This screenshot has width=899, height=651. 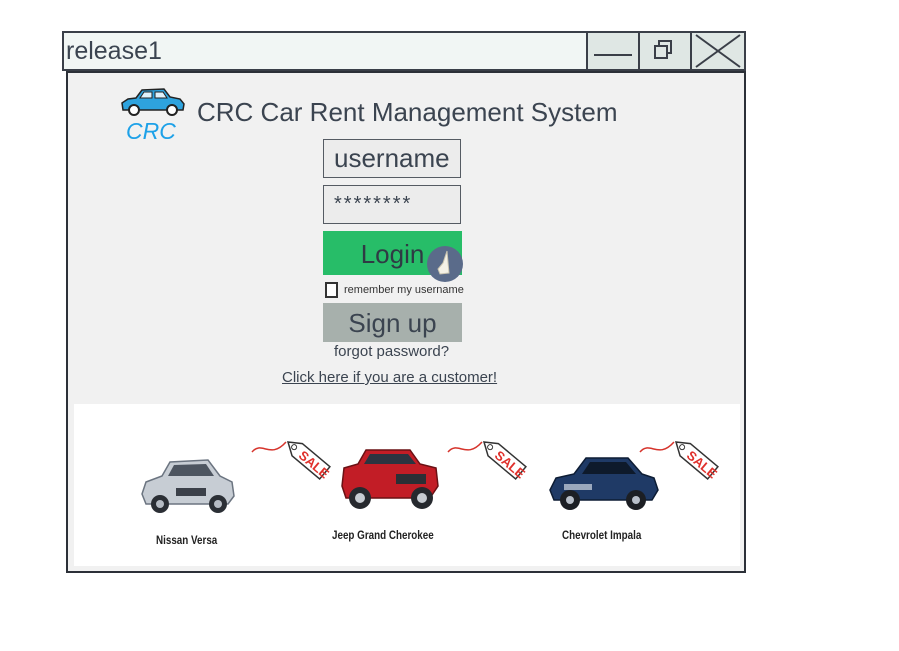 What do you see at coordinates (404, 290) in the screenshot?
I see `remember-label: remember my username` at bounding box center [404, 290].